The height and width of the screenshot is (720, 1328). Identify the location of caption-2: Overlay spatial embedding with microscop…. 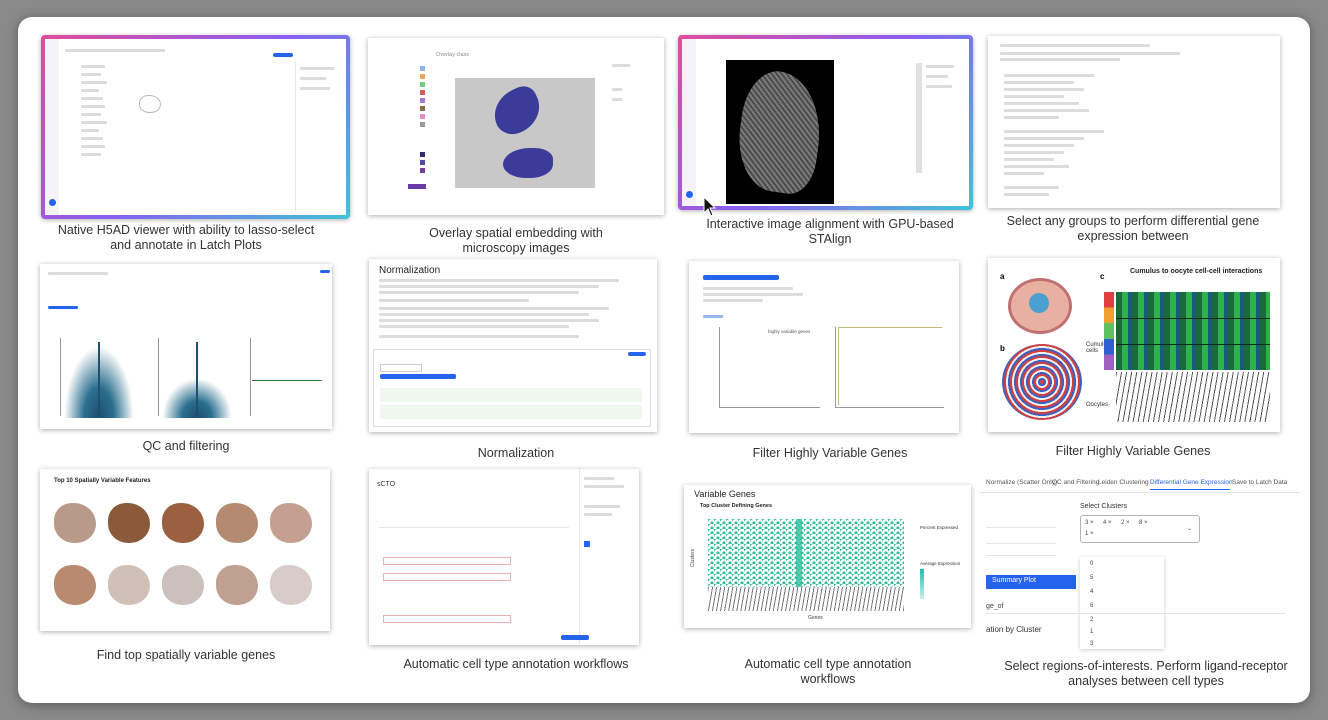
(516, 240).